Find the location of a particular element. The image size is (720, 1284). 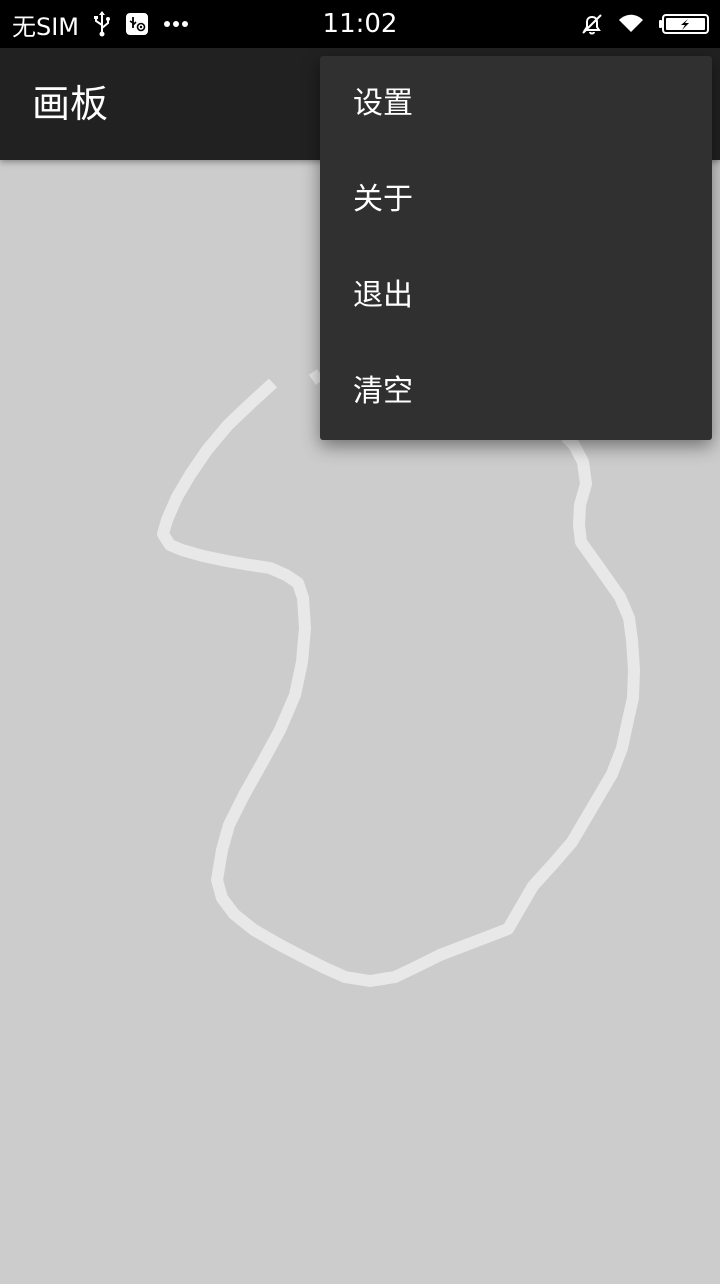

status-right is located at coordinates (638, 24).